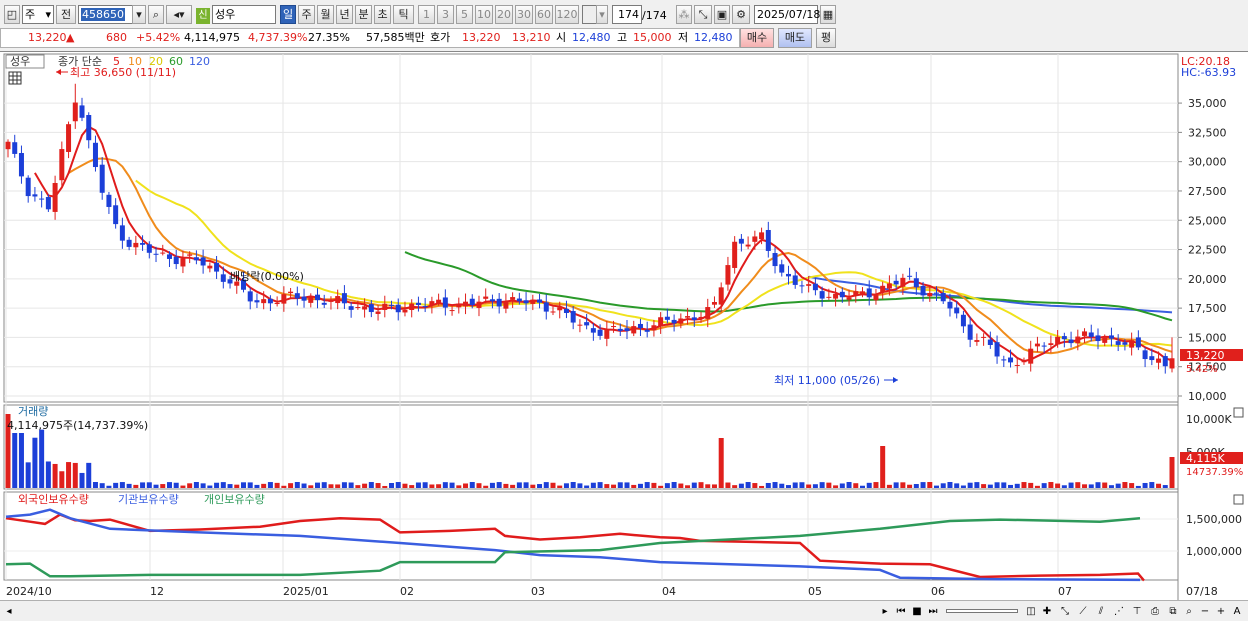 This screenshot has height=621, width=1248. I want to click on scroll-left-icon: ◂, so click(9, 611).